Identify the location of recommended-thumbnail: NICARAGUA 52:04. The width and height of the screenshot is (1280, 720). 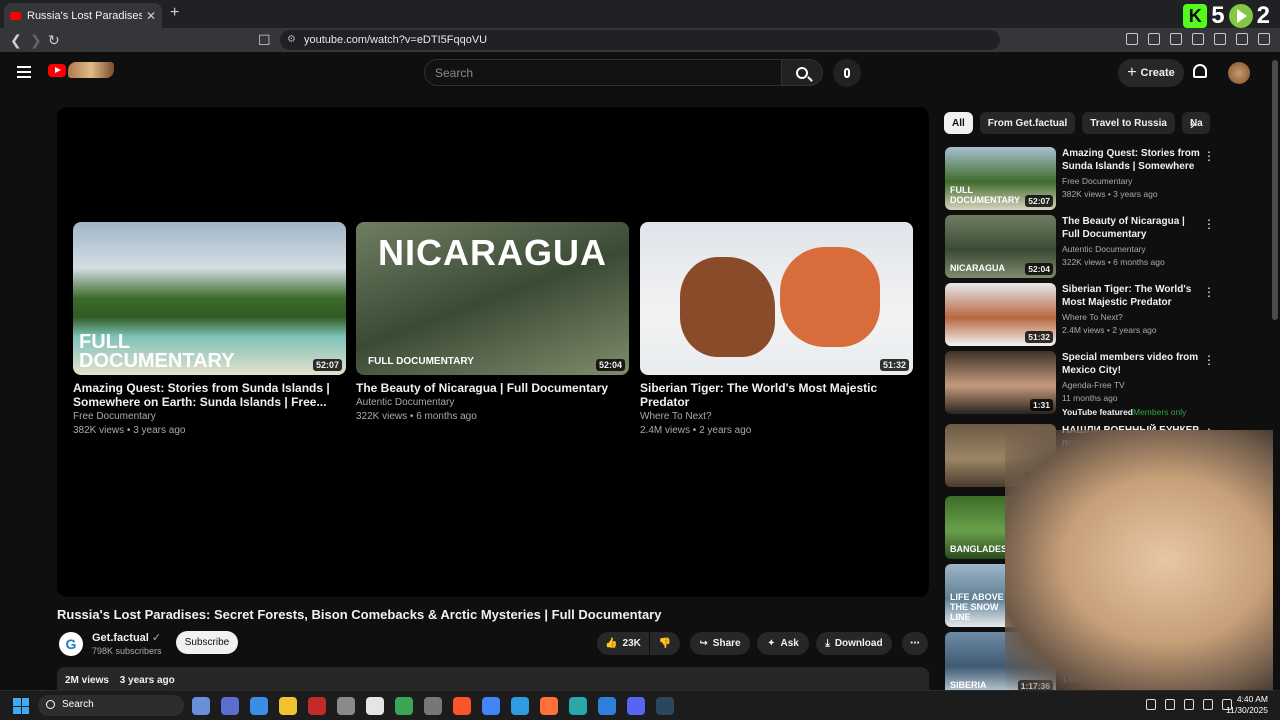
(1000, 246).